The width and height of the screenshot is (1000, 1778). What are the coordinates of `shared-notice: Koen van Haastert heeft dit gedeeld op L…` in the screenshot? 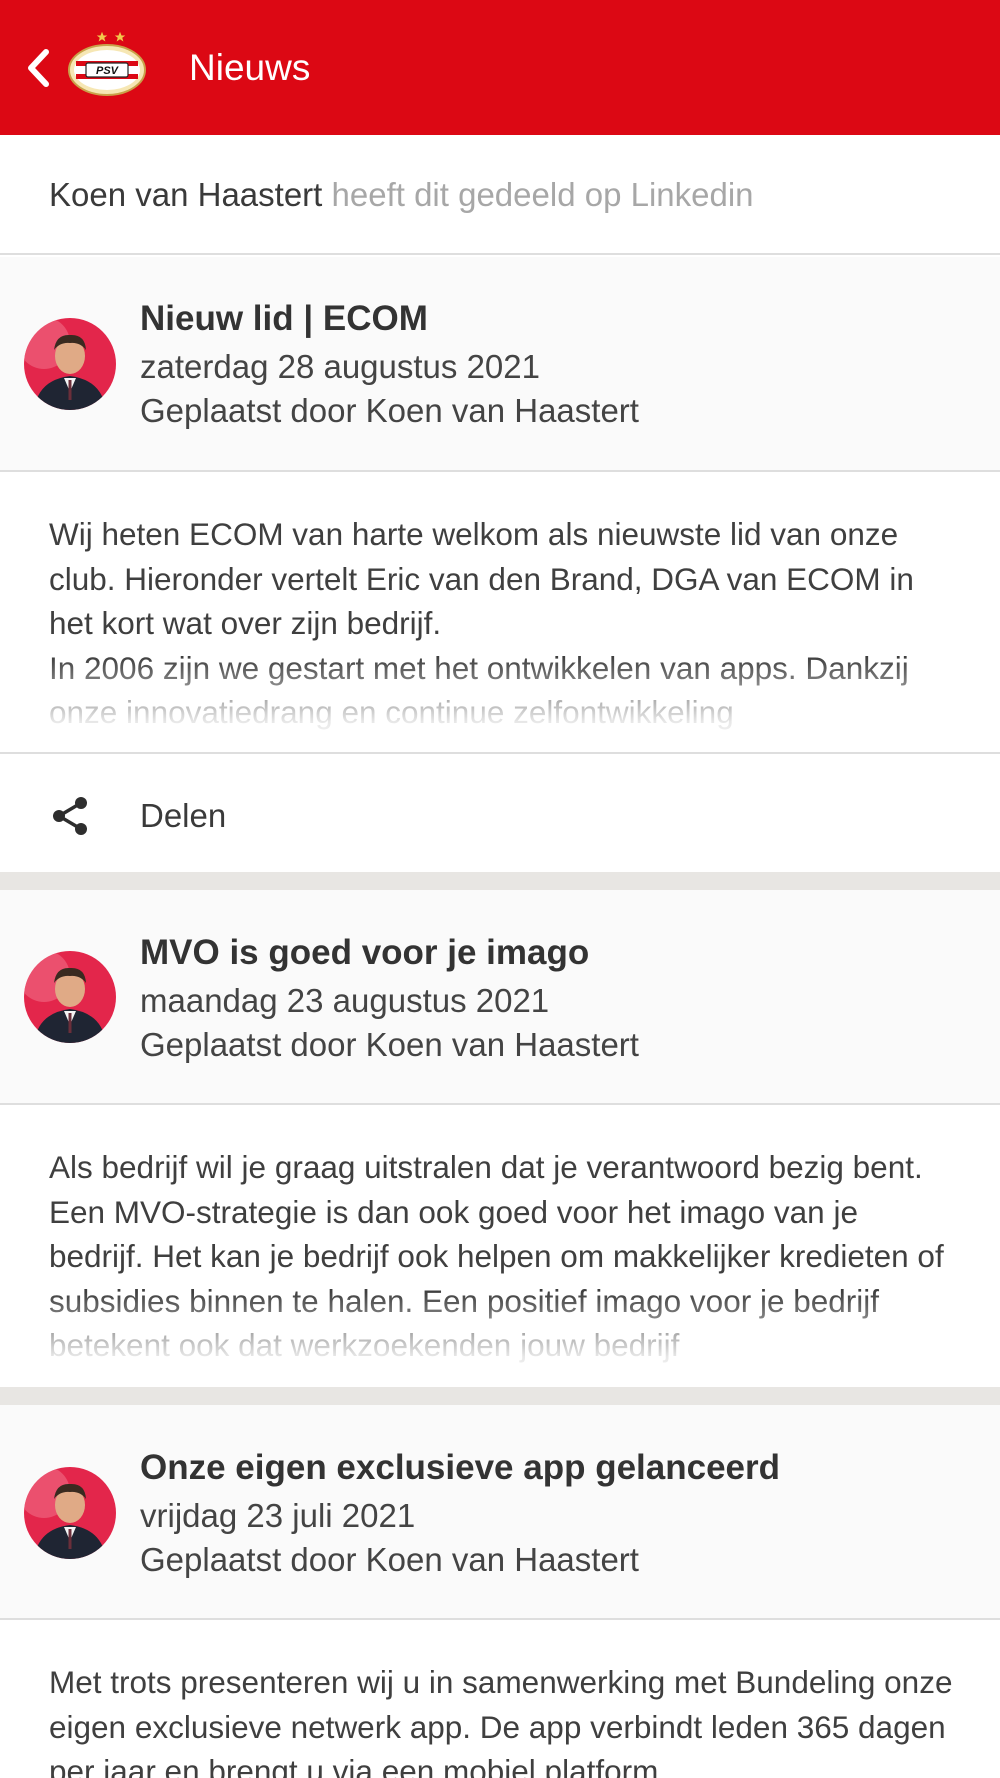 It's located at (500, 195).